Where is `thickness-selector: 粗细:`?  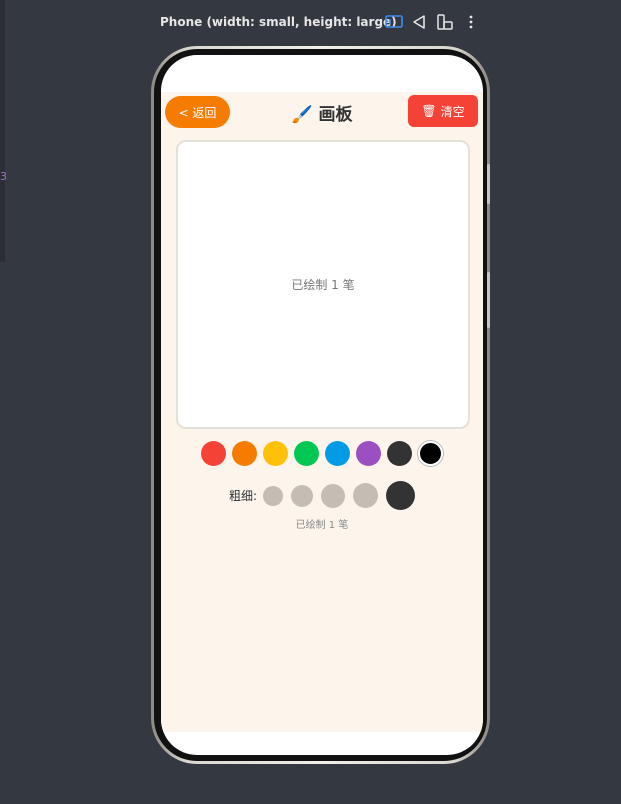
thickness-selector: 粗细: is located at coordinates (322, 495).